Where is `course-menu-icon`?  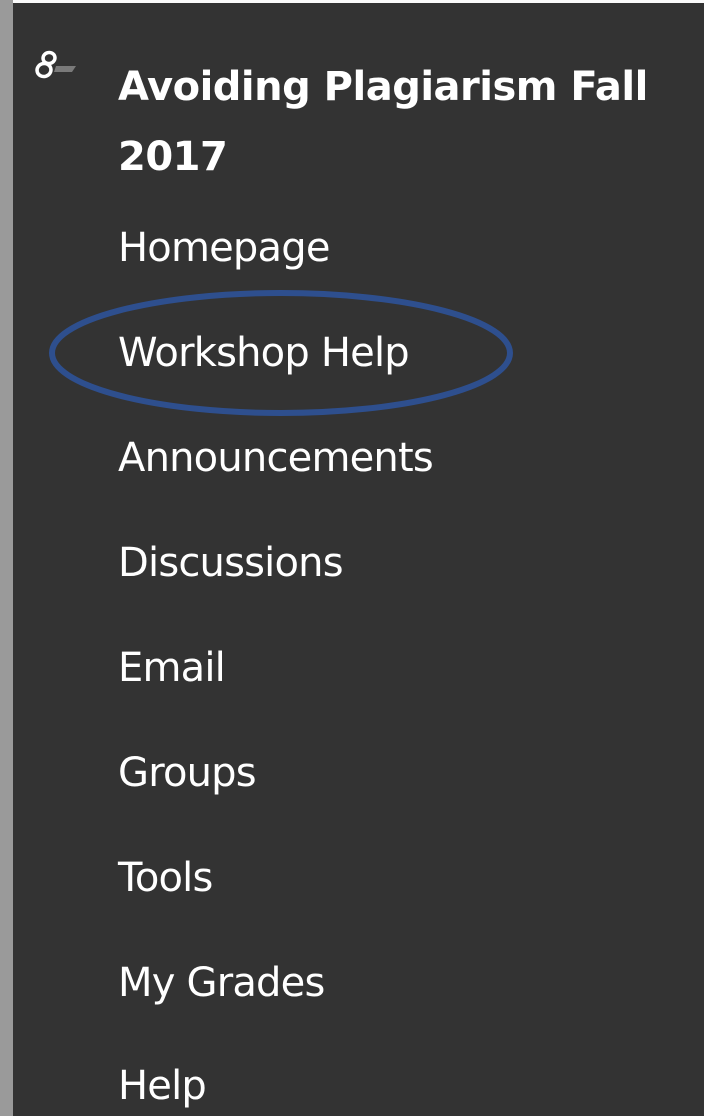 course-menu-icon is located at coordinates (58, 69).